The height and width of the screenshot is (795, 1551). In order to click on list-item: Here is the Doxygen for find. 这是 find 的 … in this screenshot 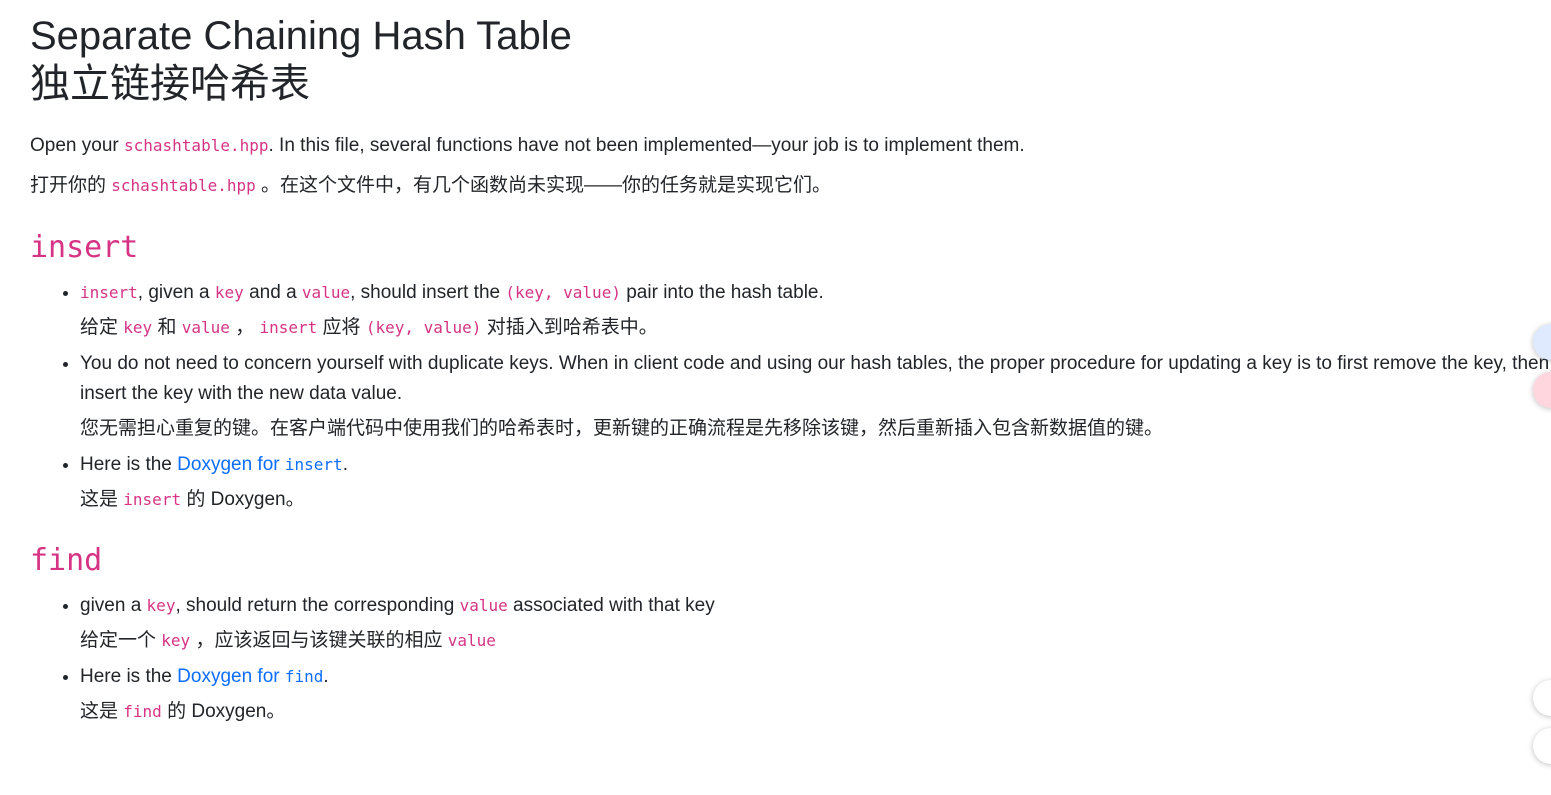, I will do `click(815, 692)`.